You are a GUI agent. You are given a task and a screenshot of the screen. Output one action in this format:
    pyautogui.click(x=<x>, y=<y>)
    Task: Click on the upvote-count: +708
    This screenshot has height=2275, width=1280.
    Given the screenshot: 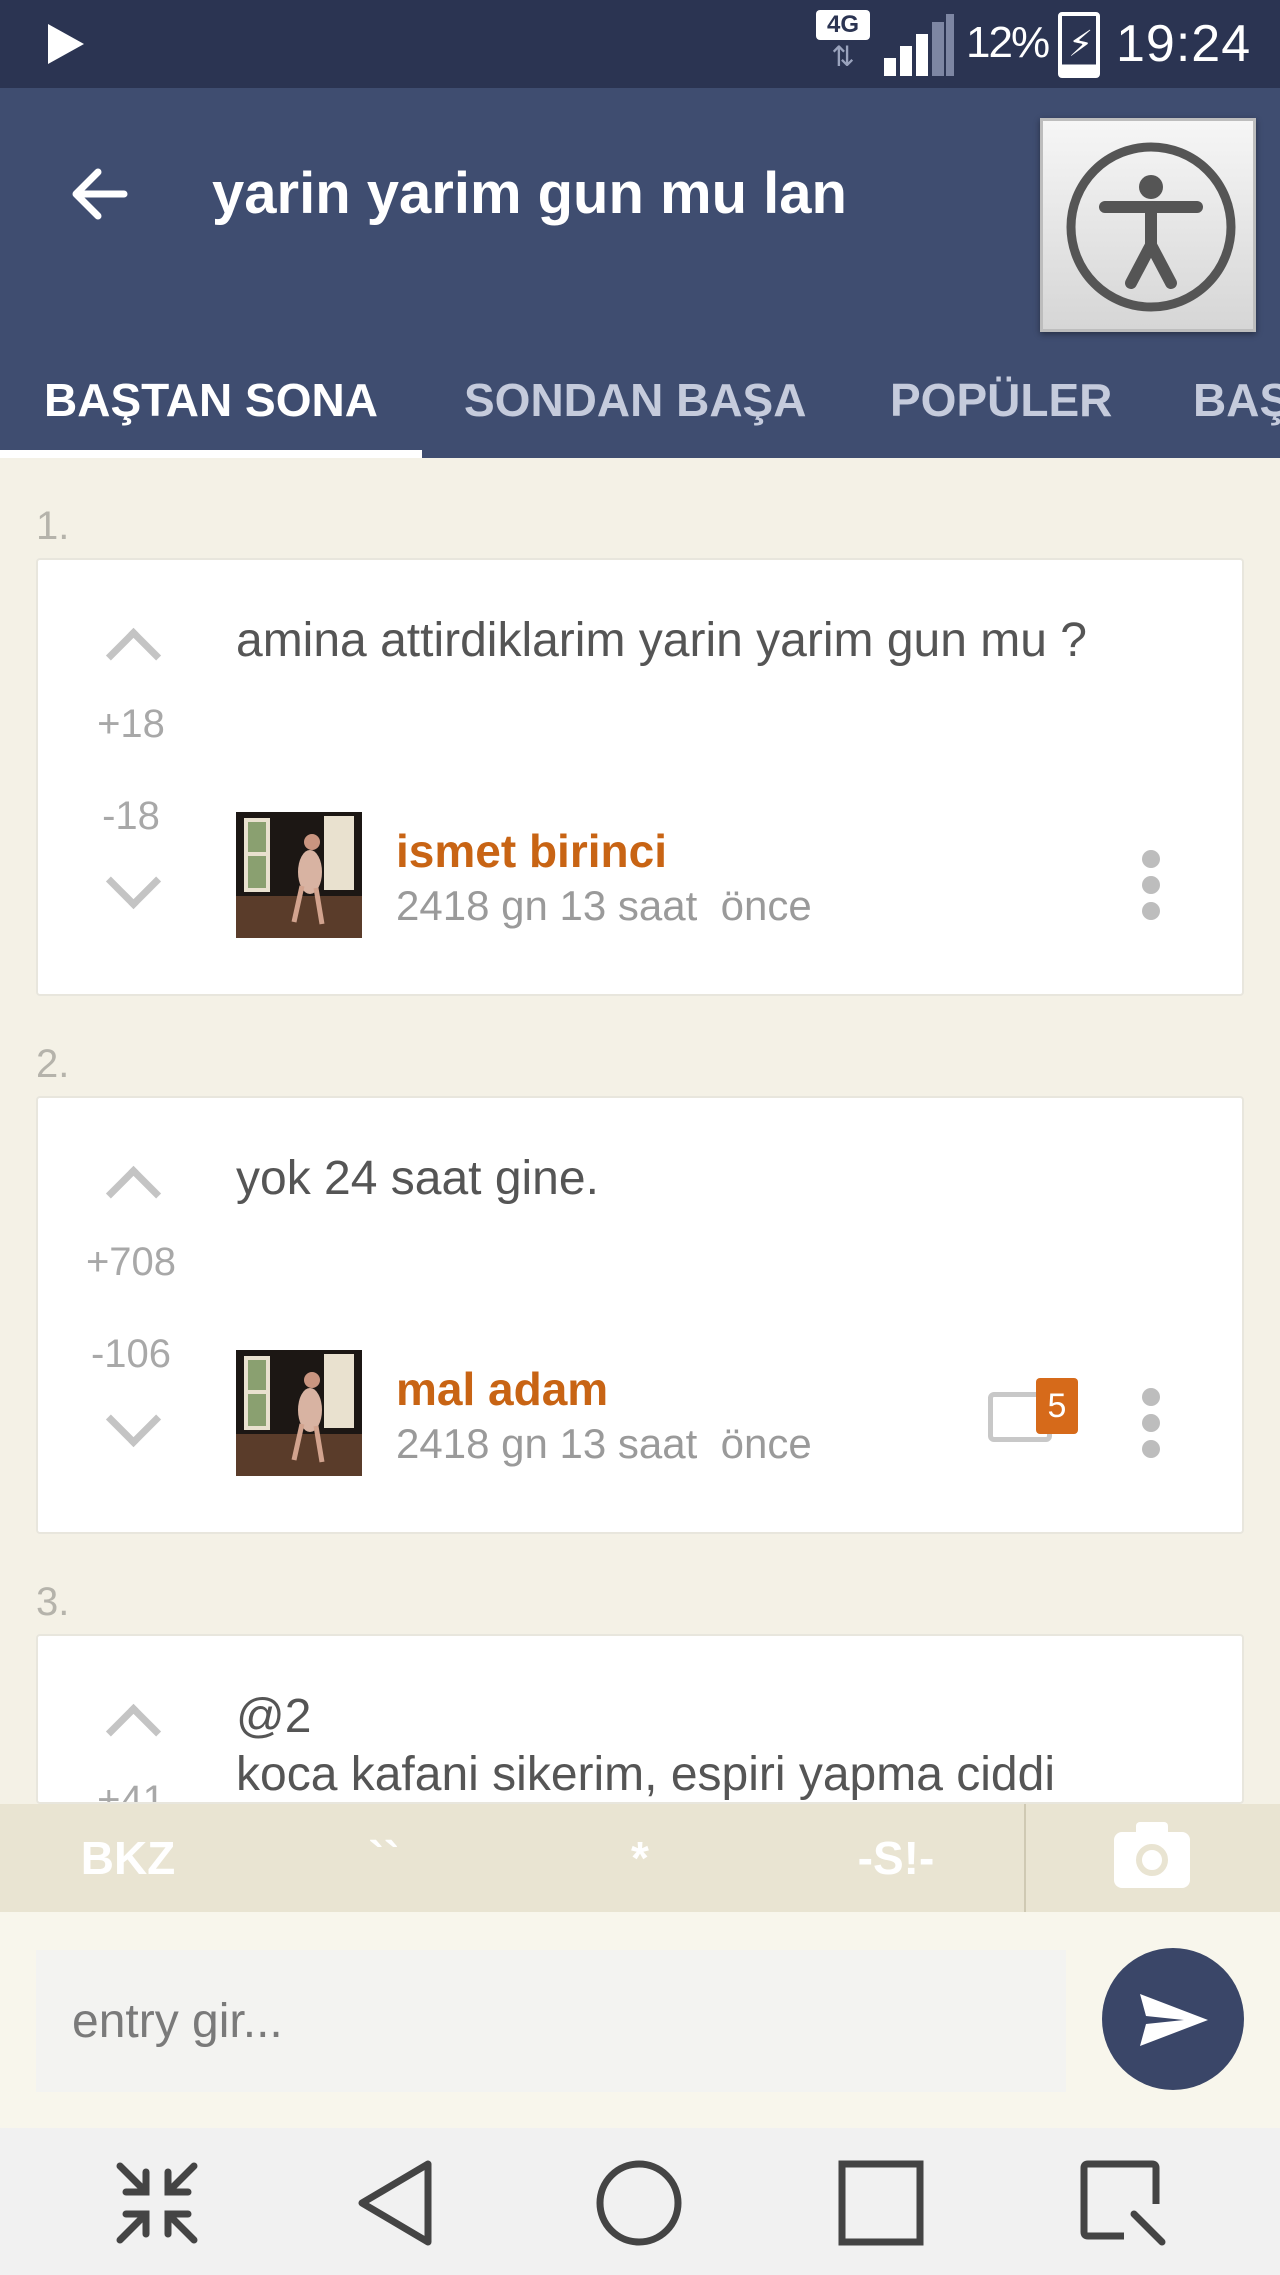 What is the action you would take?
    pyautogui.click(x=131, y=1262)
    